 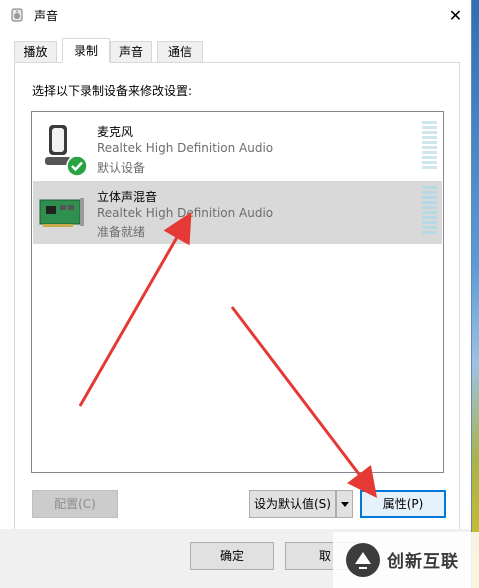 What do you see at coordinates (423, 562) in the screenshot?
I see `watermark-text: 创新互联` at bounding box center [423, 562].